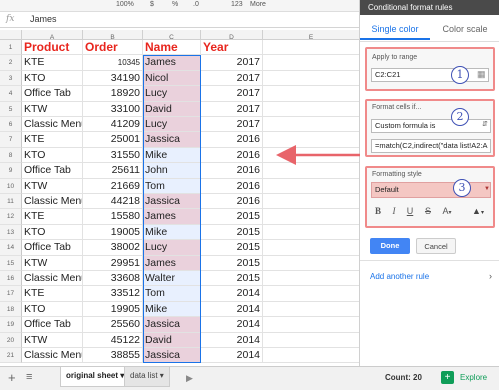 The image size is (499, 390). Describe the element at coordinates (428, 212) in the screenshot. I see `strikethrough-icon: S` at that location.